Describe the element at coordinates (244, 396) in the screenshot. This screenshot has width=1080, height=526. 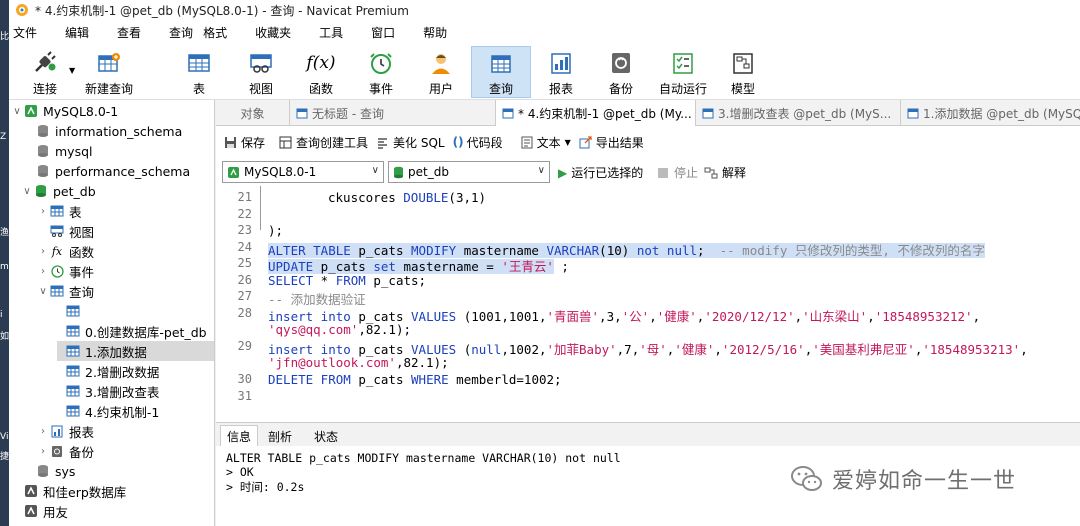
I see `line-number: 31` at that location.